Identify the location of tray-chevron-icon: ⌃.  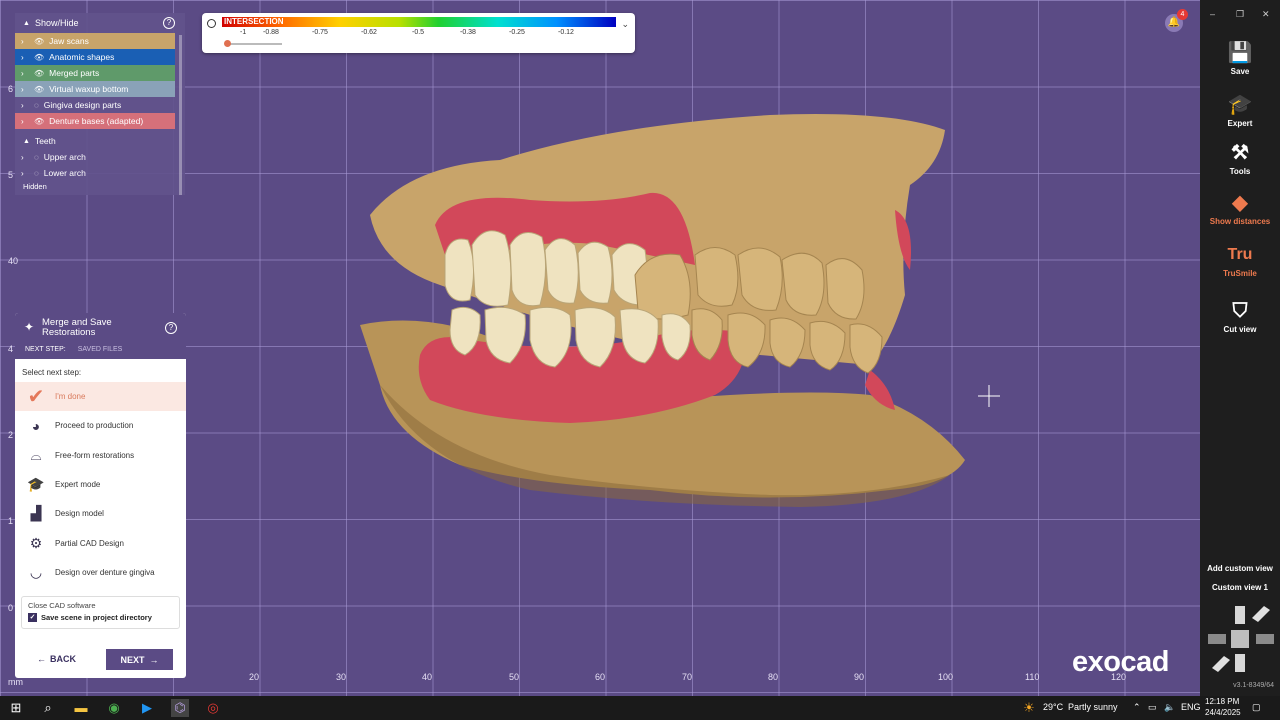
(1137, 707).